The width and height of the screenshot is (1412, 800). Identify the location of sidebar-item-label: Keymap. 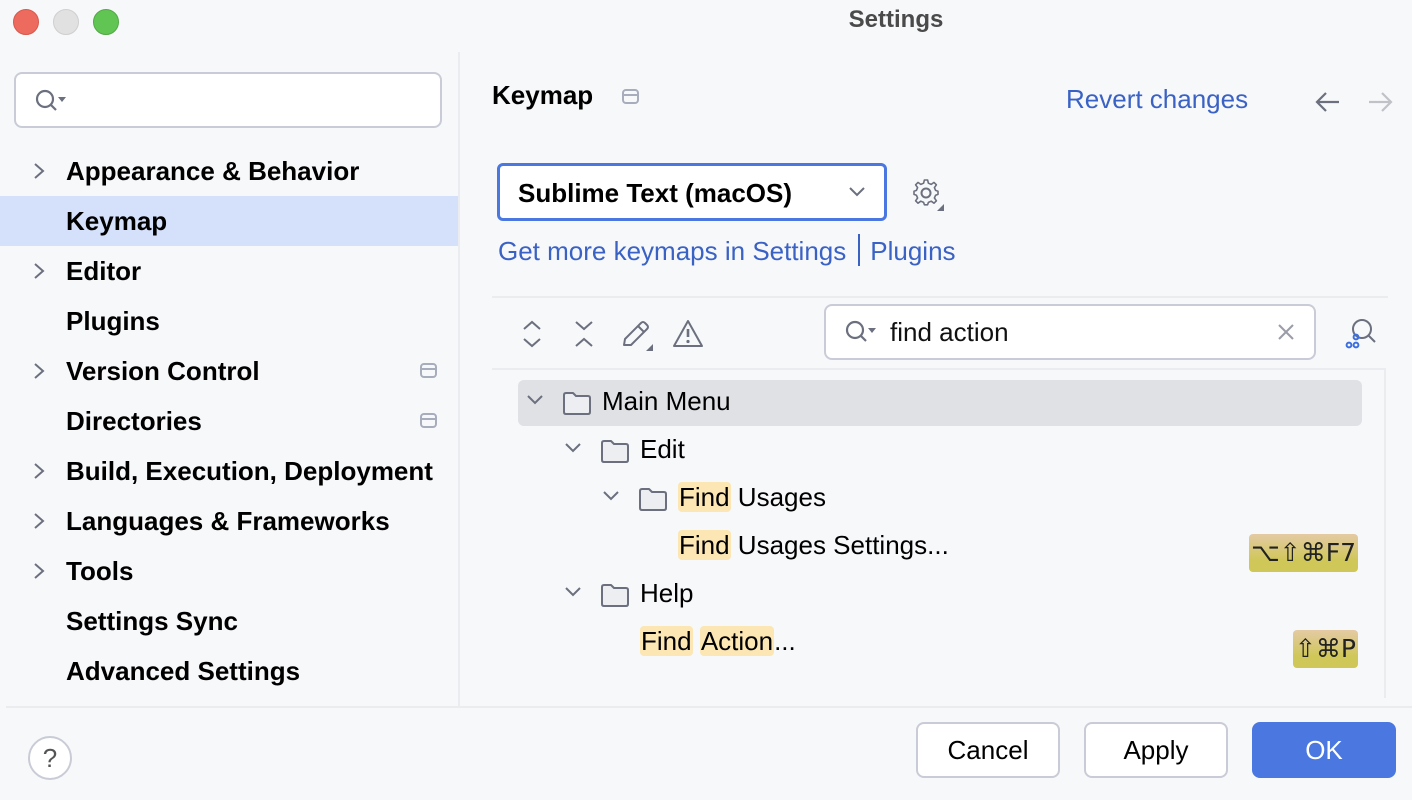
(117, 221).